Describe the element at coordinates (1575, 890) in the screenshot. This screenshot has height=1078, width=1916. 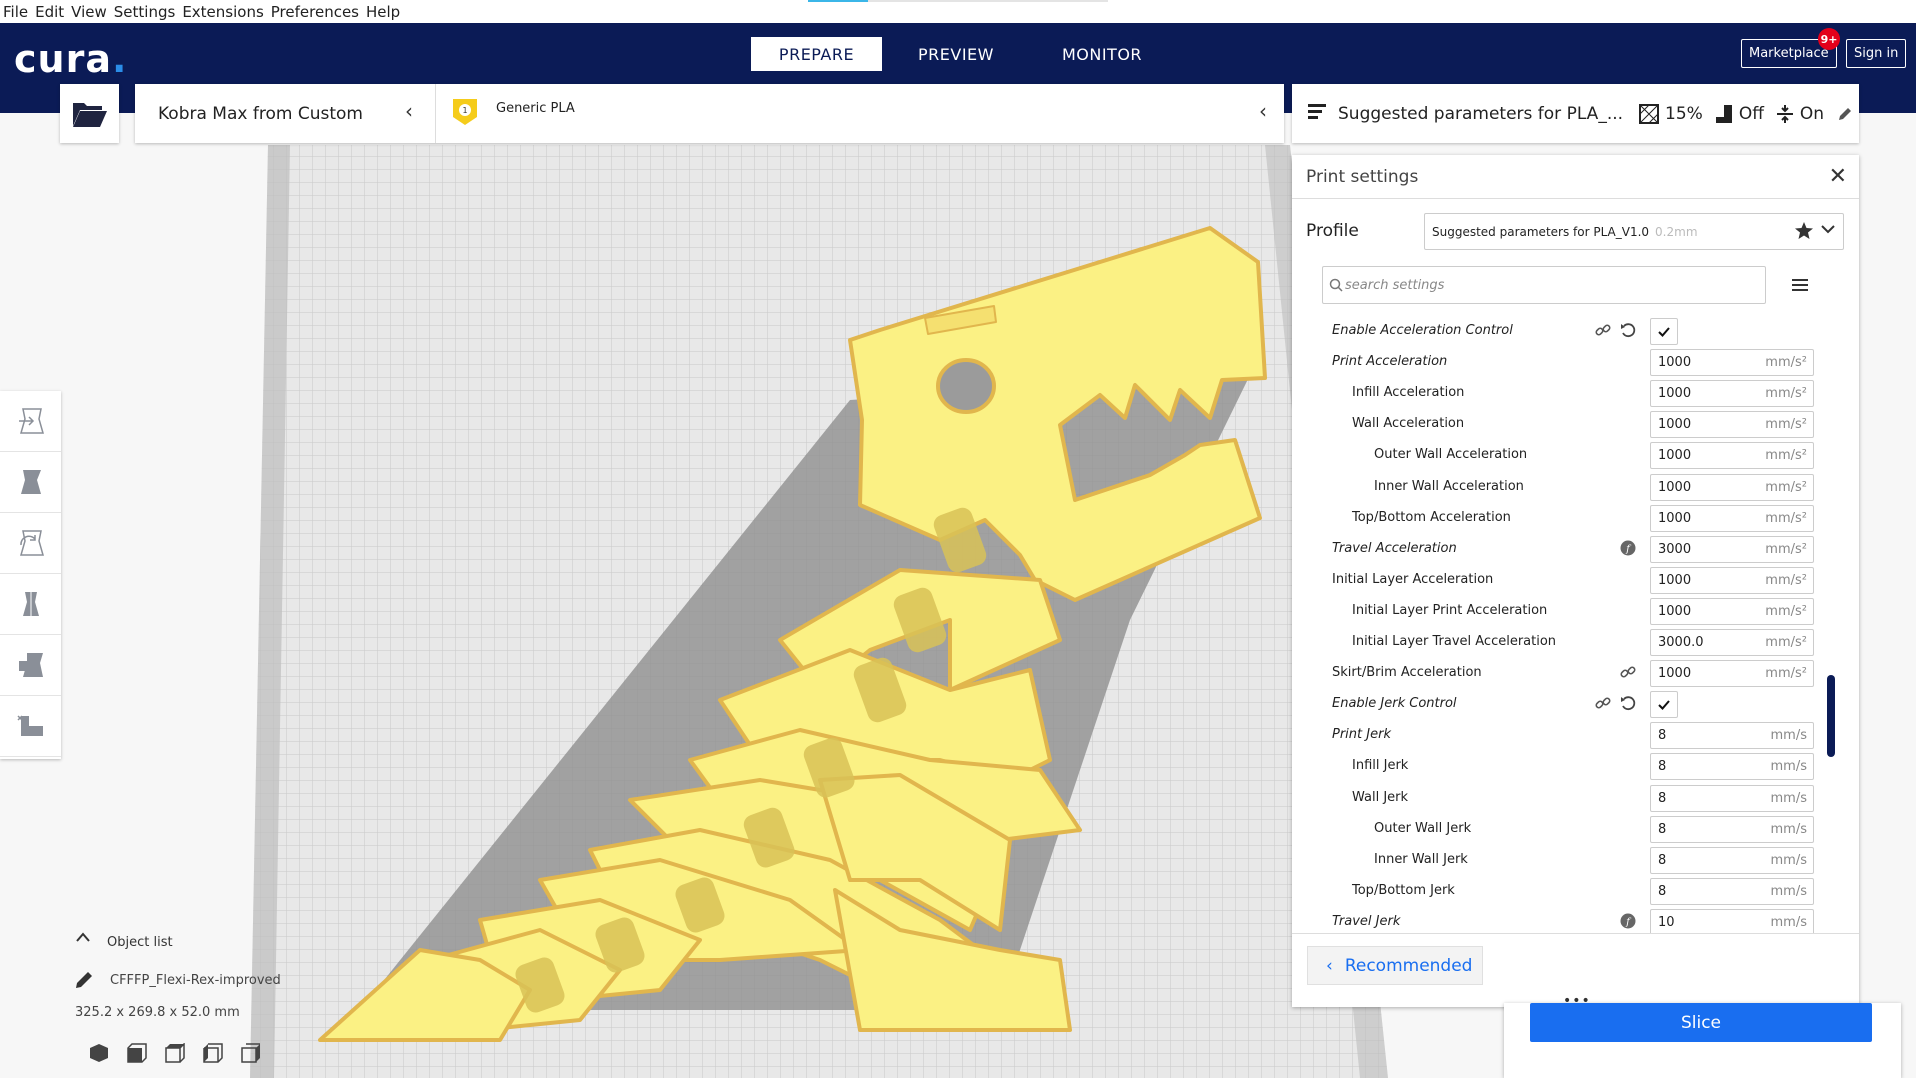
I see `setting-row: Top/Bottom Jerk 8 mm/s` at that location.